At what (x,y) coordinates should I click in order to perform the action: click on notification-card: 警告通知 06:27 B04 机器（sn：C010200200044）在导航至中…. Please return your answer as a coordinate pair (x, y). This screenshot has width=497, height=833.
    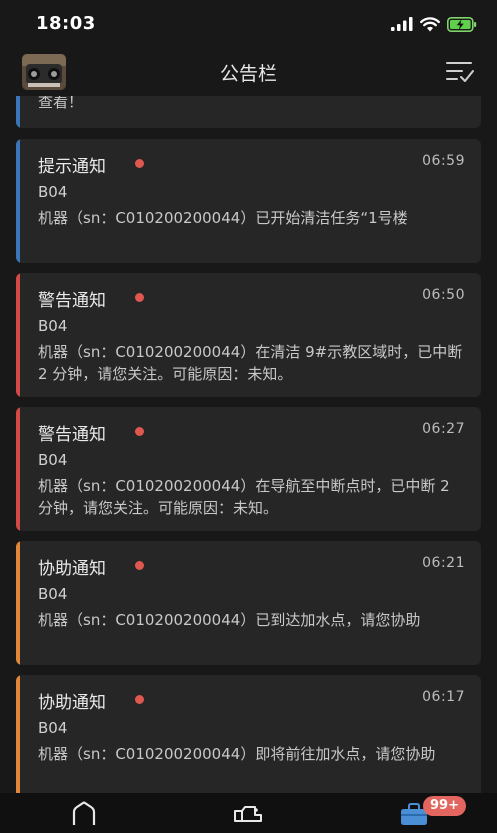
    Looking at the image, I should click on (248, 469).